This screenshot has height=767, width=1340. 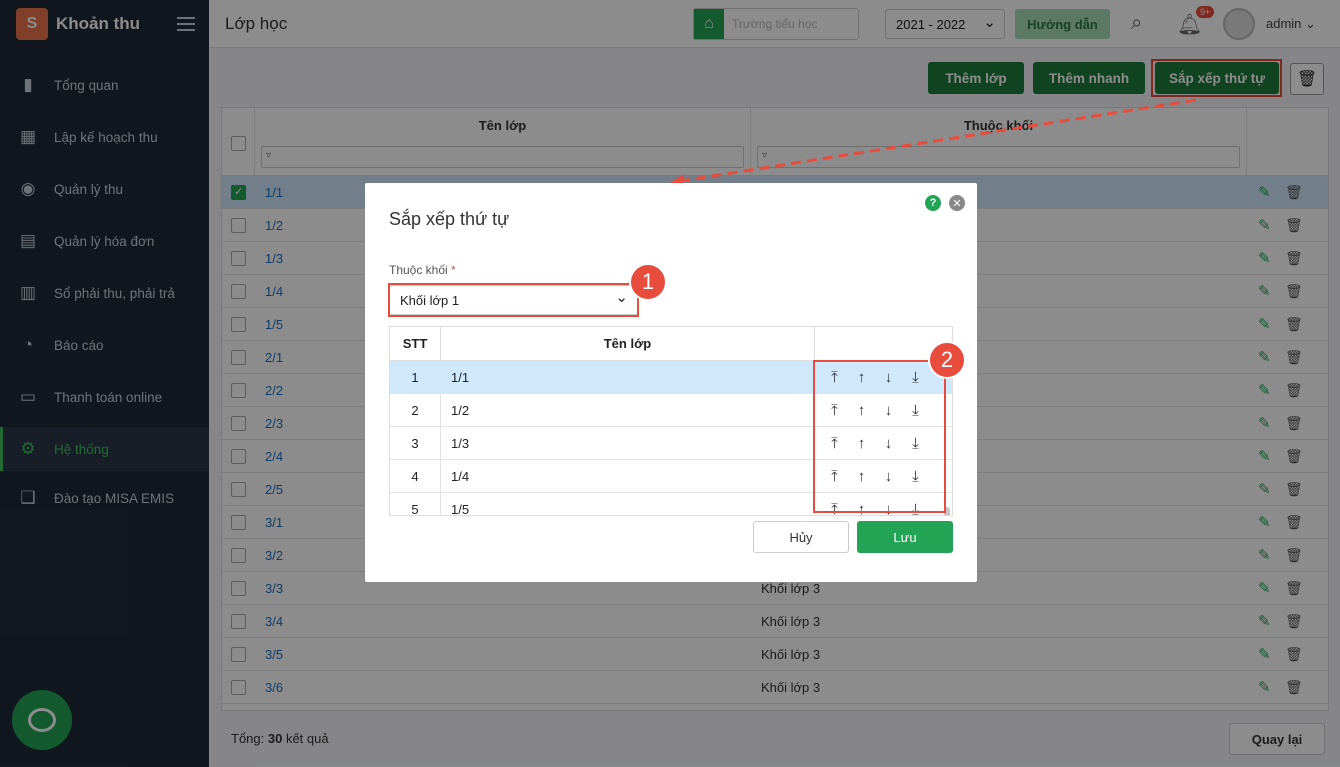 What do you see at coordinates (460, 410) in the screenshot?
I see `row-class-name: 1/2` at bounding box center [460, 410].